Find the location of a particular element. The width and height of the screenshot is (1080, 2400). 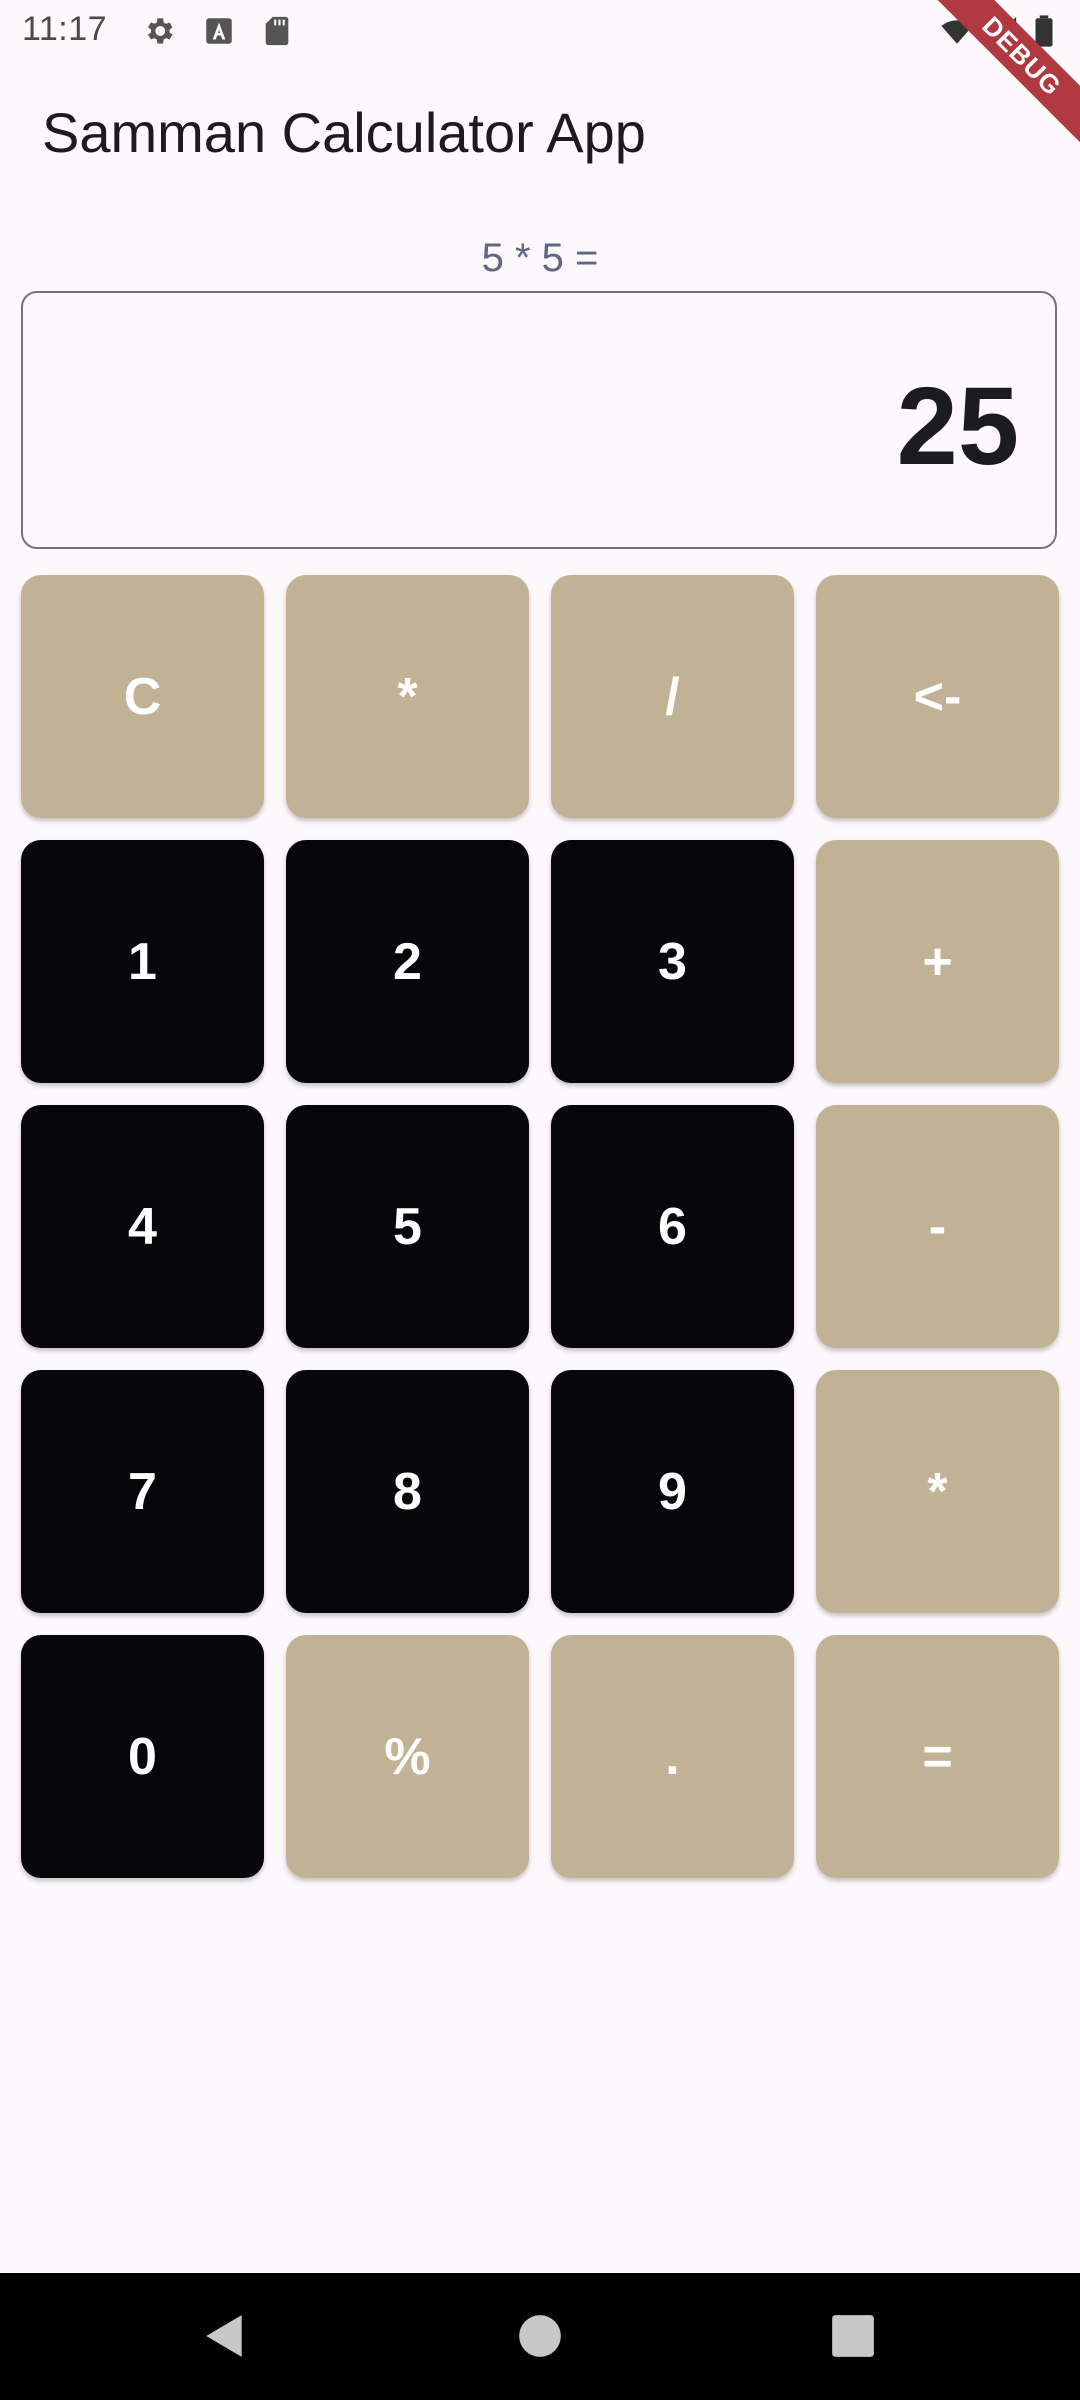

divide-button: / is located at coordinates (672, 696).